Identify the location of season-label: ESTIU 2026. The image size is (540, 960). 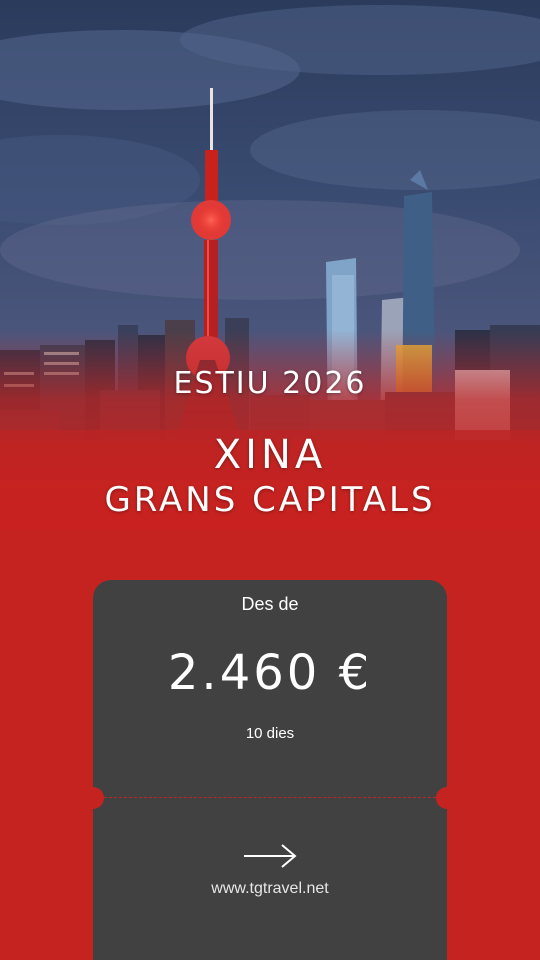
(270, 383).